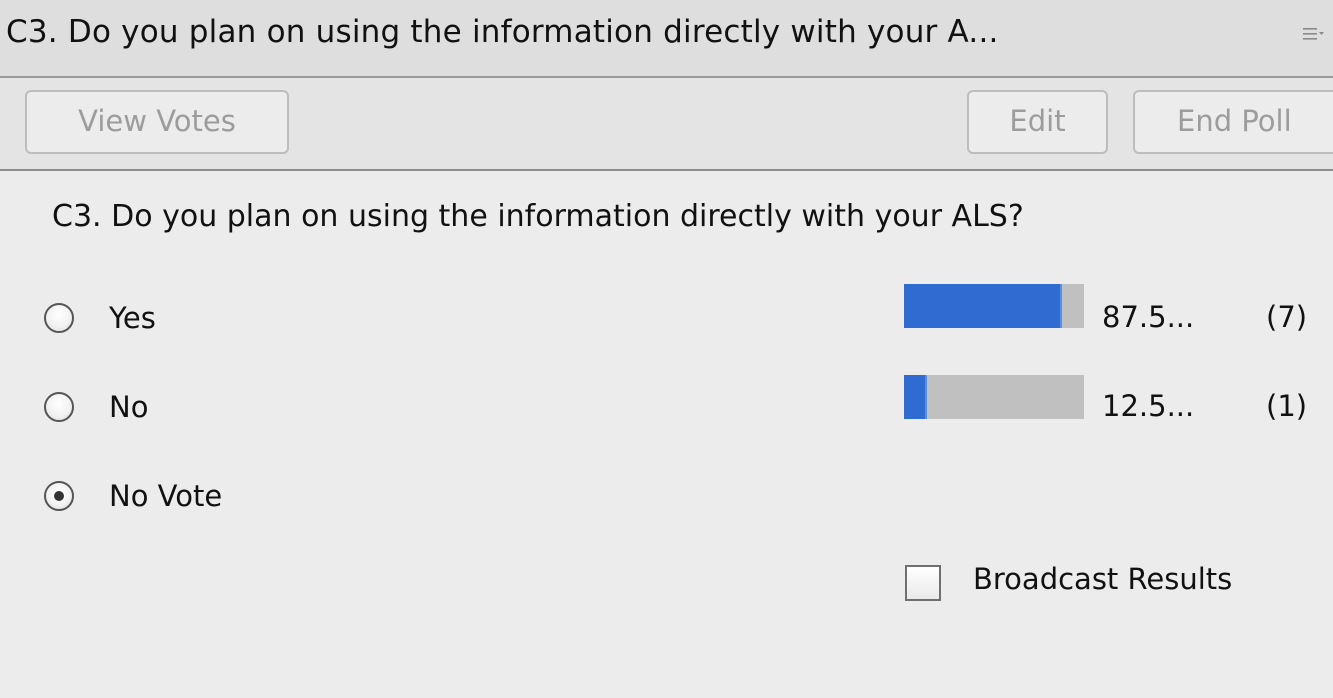 The height and width of the screenshot is (698, 1333). Describe the element at coordinates (1103, 579) in the screenshot. I see `broadcast-results-label: Broadcast Results` at that location.